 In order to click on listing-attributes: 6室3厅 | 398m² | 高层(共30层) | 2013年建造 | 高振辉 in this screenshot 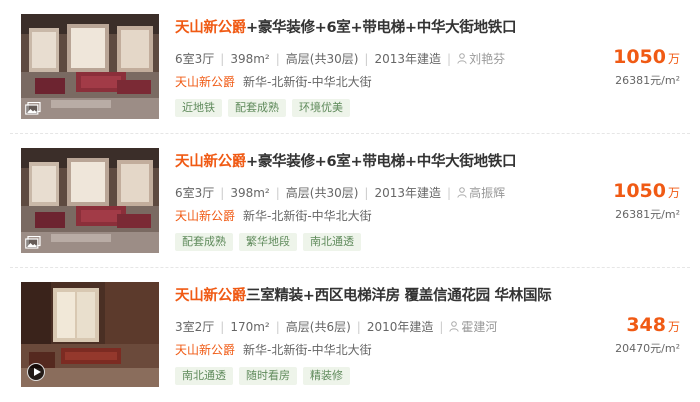, I will do `click(340, 192)`.